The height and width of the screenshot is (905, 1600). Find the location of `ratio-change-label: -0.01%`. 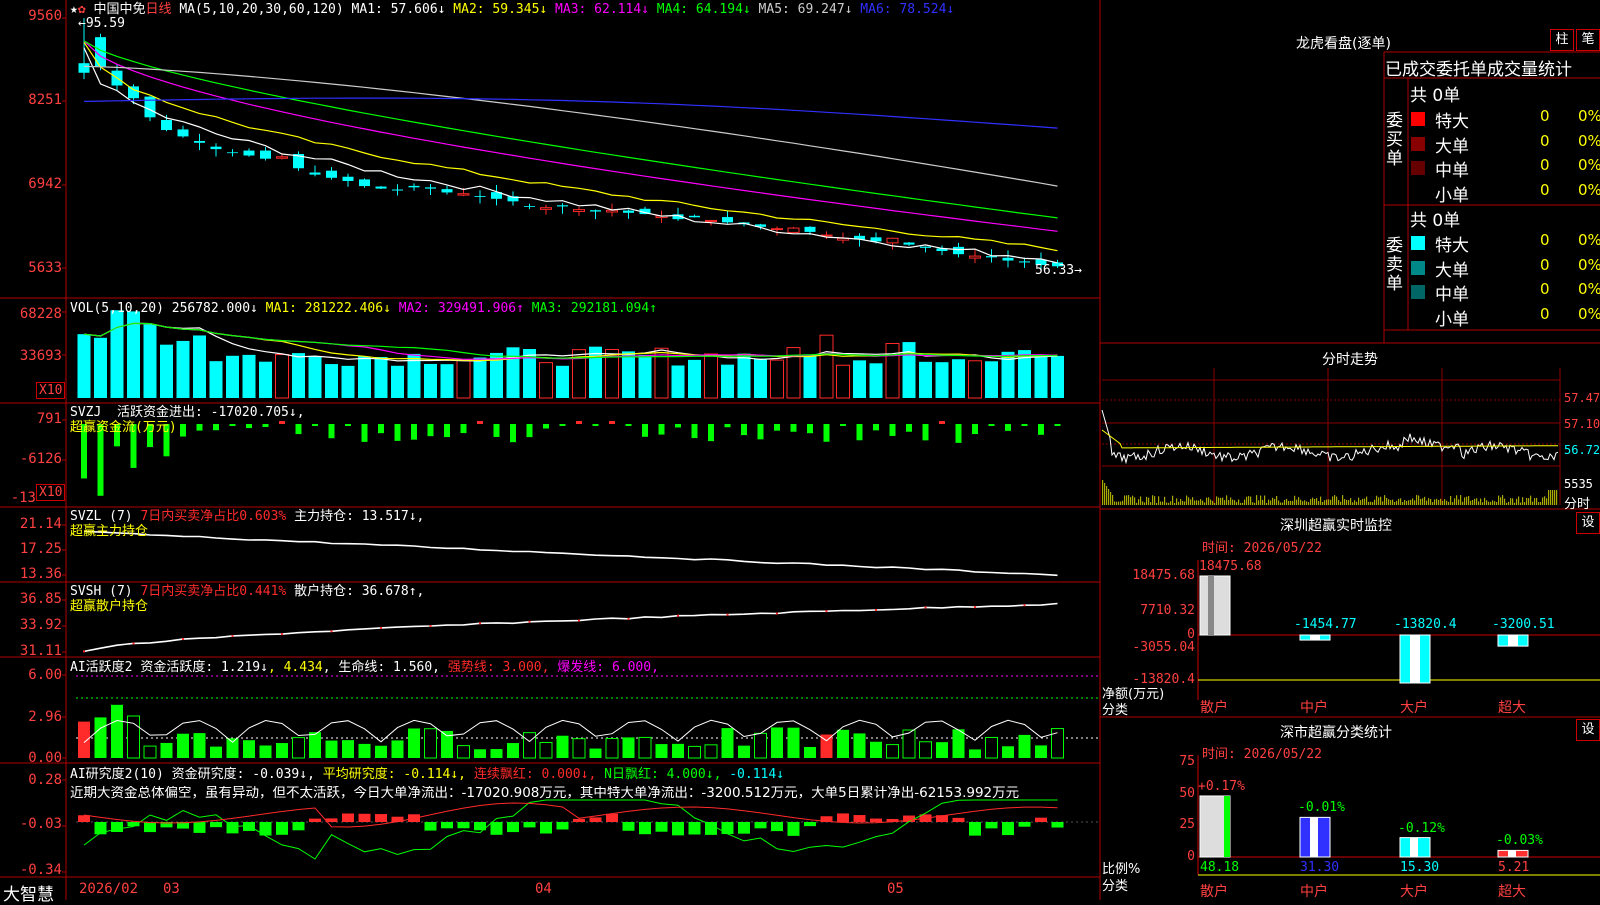

ratio-change-label: -0.01% is located at coordinates (1321, 808).